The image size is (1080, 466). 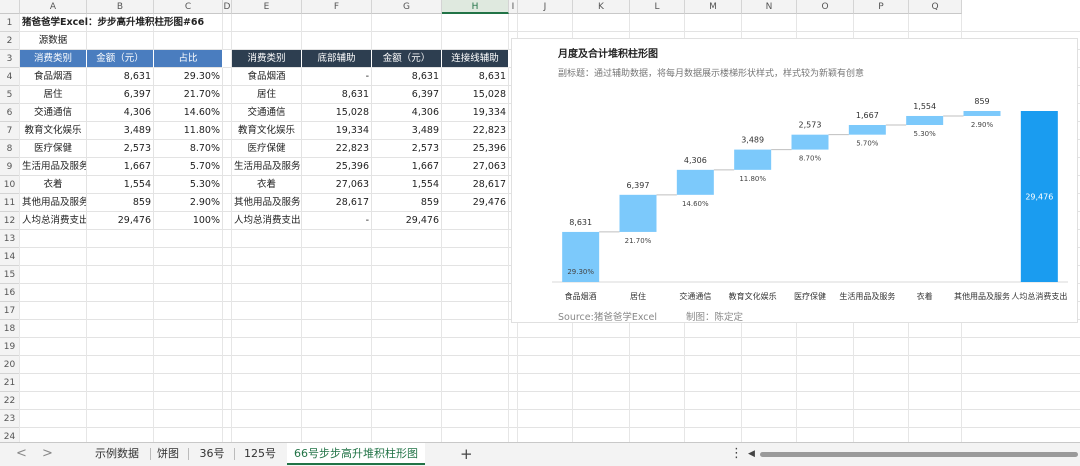 I want to click on column-header-i: I, so click(x=513, y=7).